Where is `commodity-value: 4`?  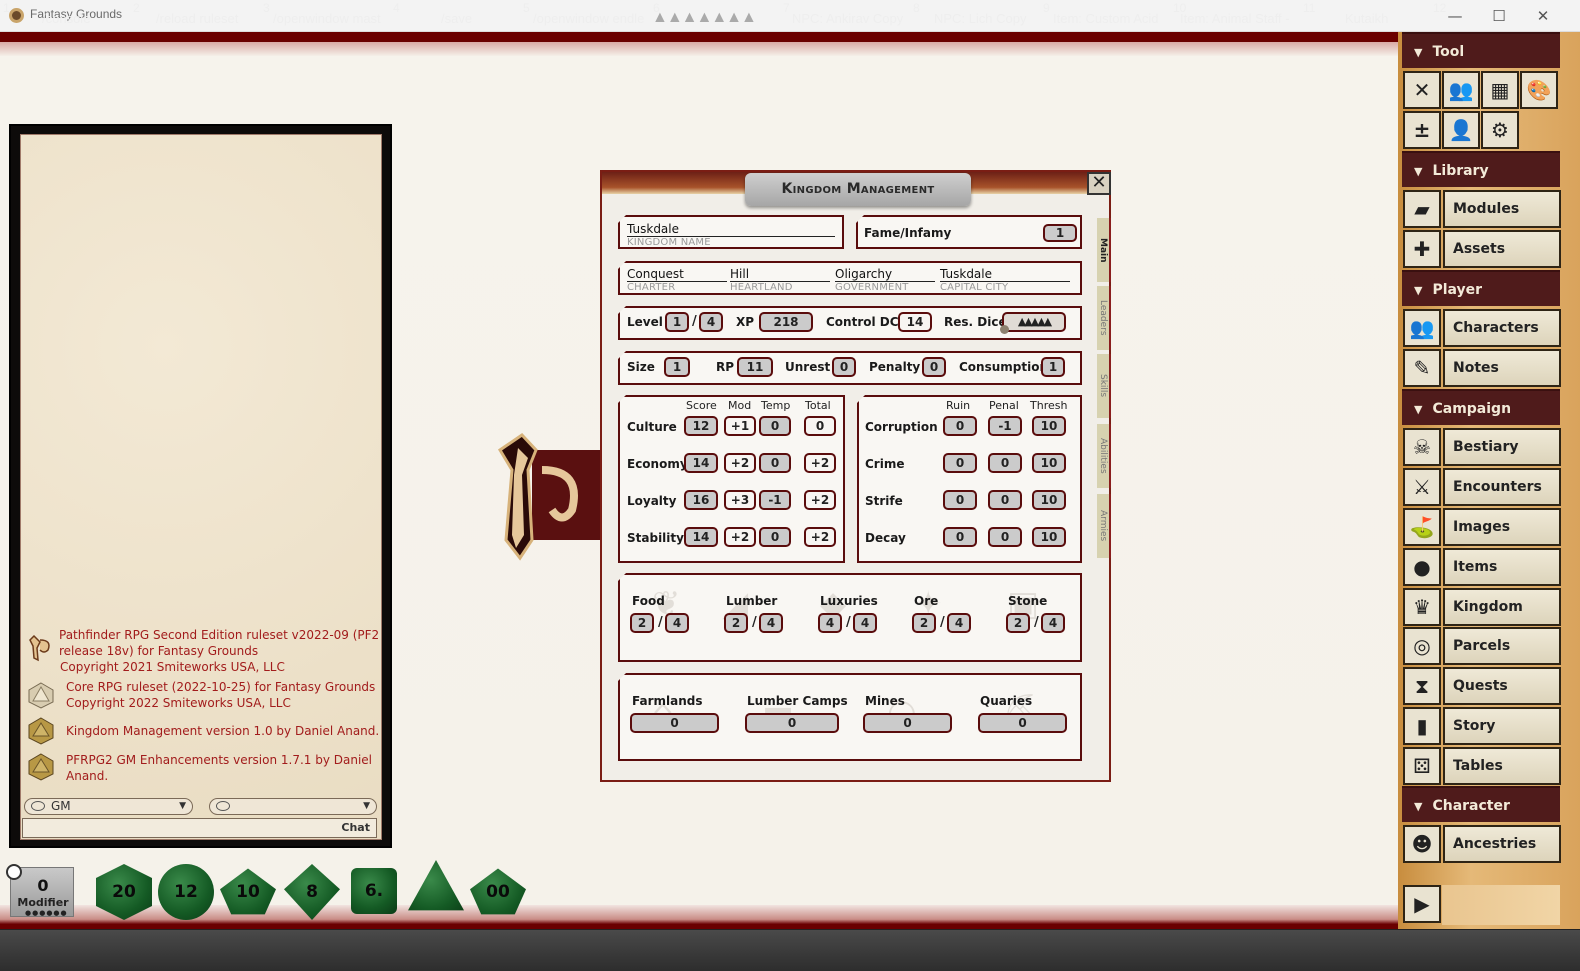 commodity-value: 4 is located at coordinates (830, 623).